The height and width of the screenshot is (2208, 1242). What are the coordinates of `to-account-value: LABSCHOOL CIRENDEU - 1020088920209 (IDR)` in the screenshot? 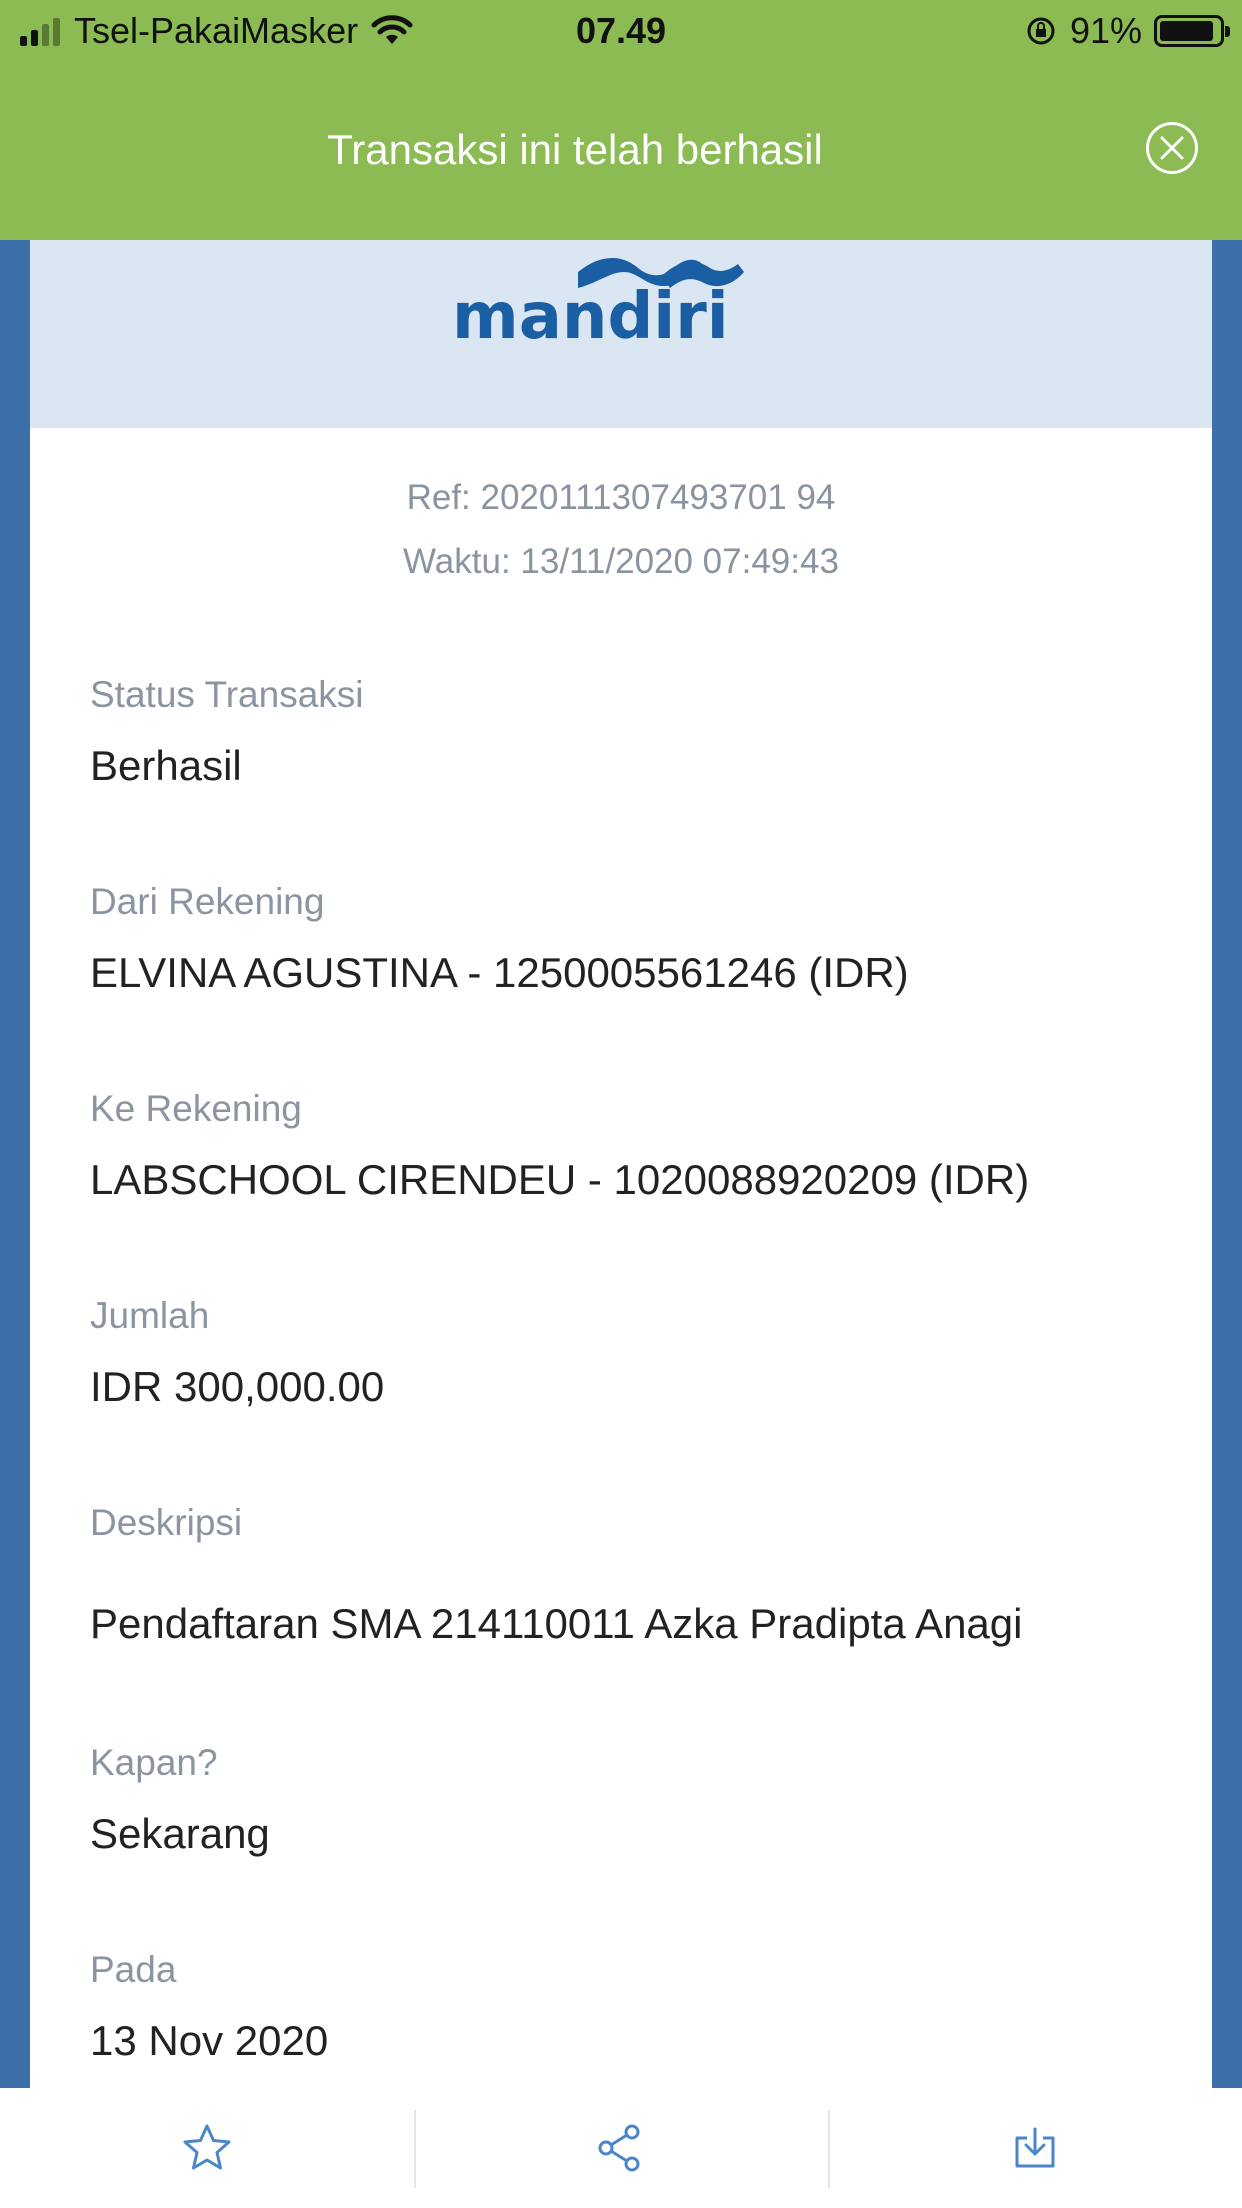 It's located at (560, 1179).